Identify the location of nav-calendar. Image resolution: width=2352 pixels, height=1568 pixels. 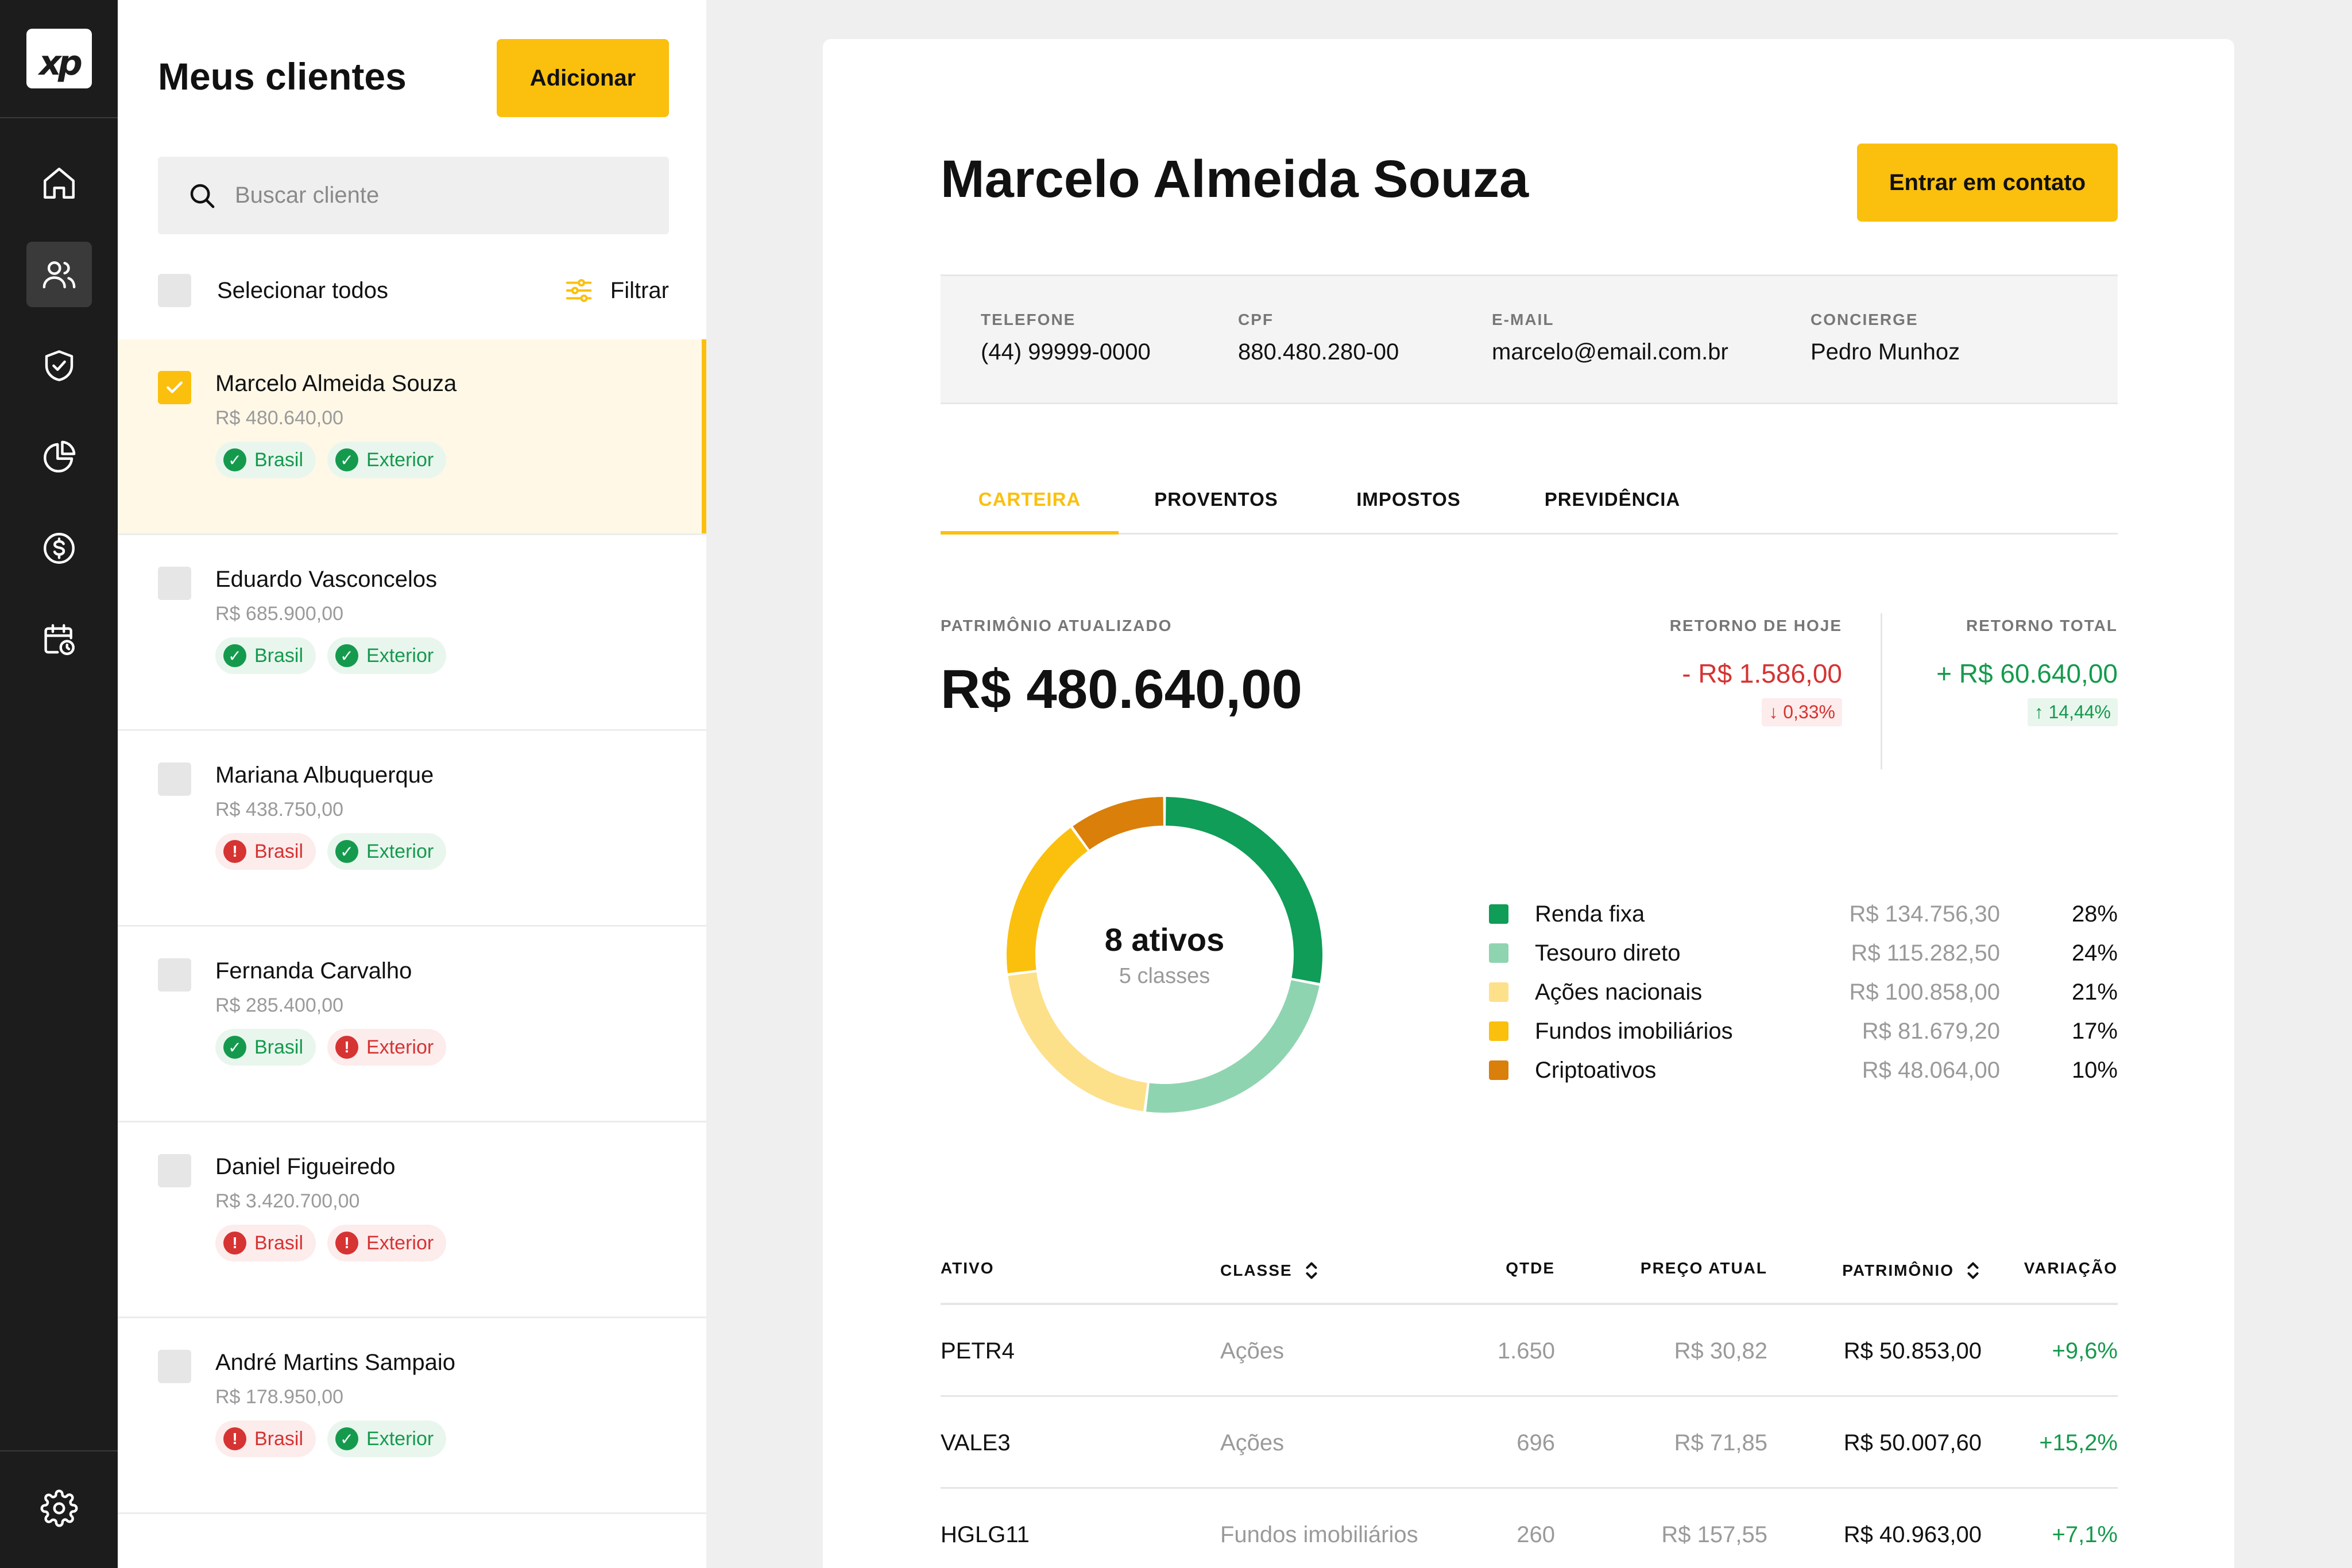
(59, 640).